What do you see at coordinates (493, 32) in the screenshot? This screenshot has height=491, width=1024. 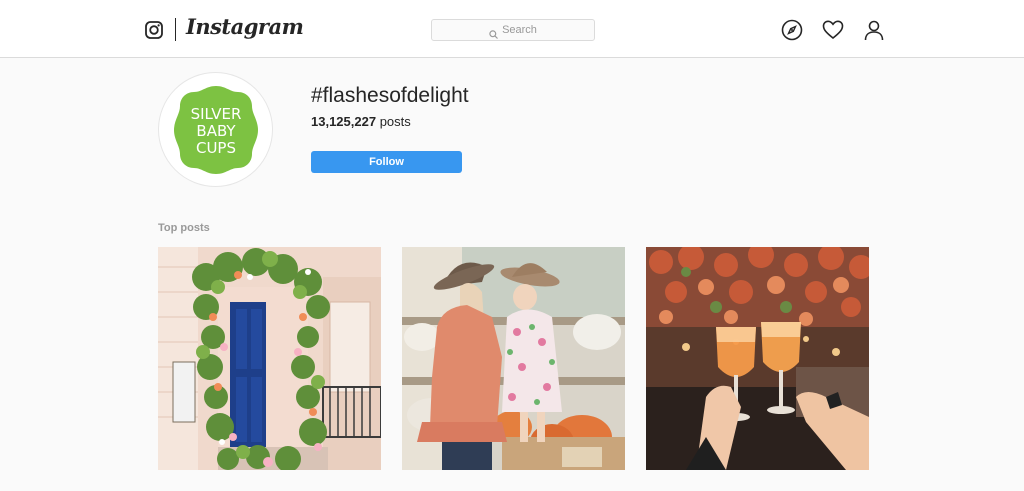 I see `search-icon` at bounding box center [493, 32].